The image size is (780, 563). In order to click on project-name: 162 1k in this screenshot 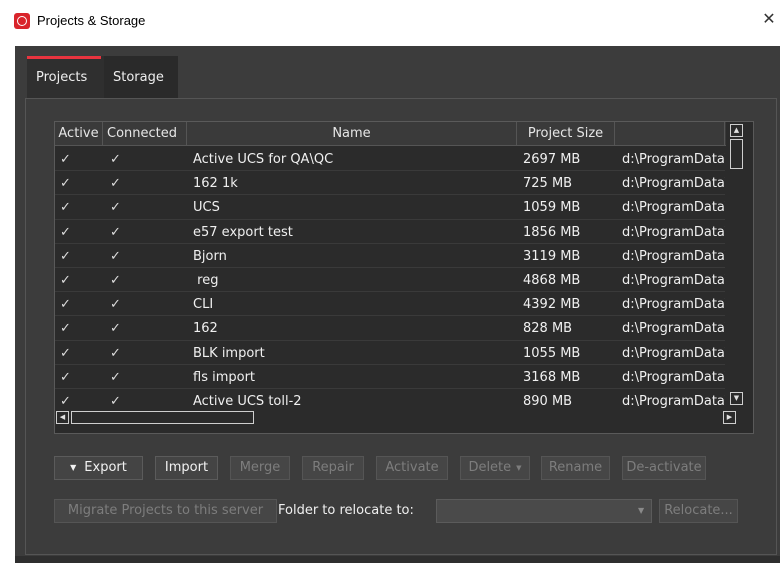, I will do `click(215, 184)`.